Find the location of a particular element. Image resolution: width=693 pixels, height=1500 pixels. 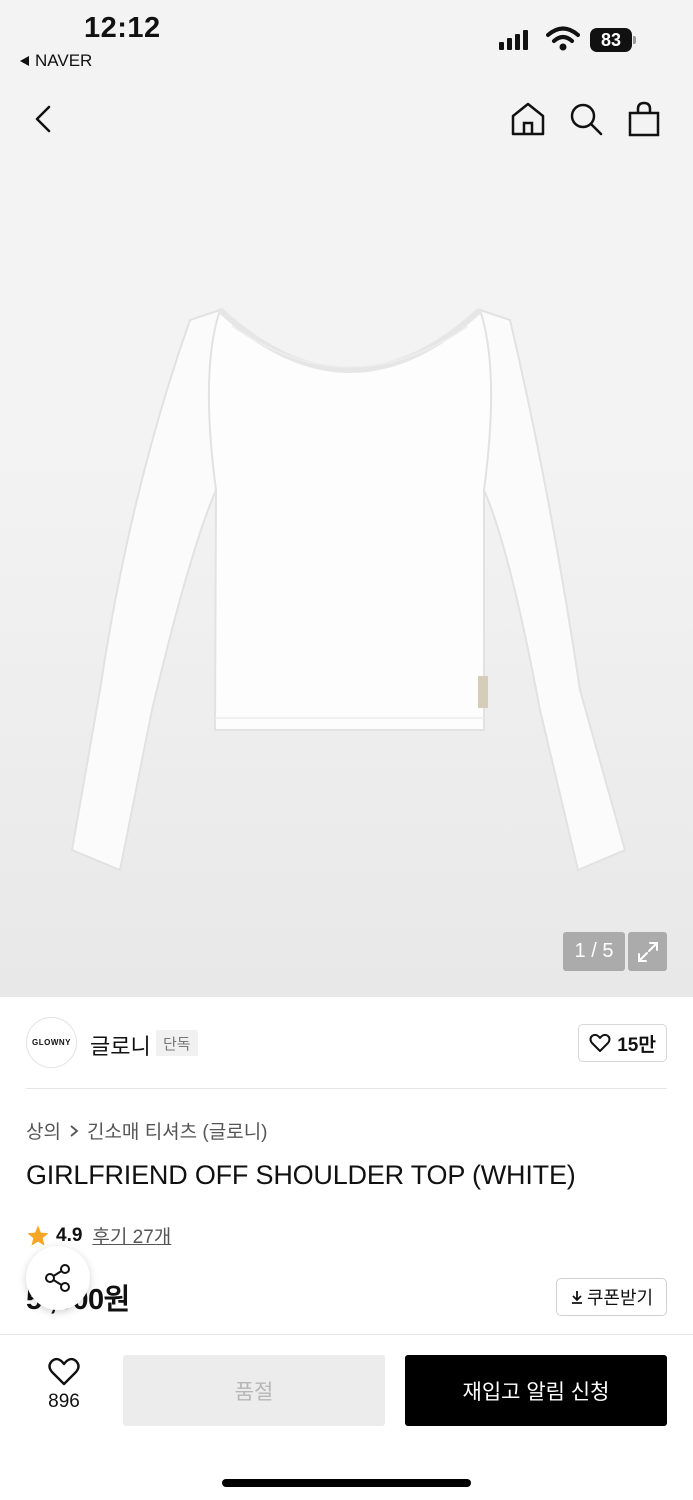

back-icon is located at coordinates (44, 119).